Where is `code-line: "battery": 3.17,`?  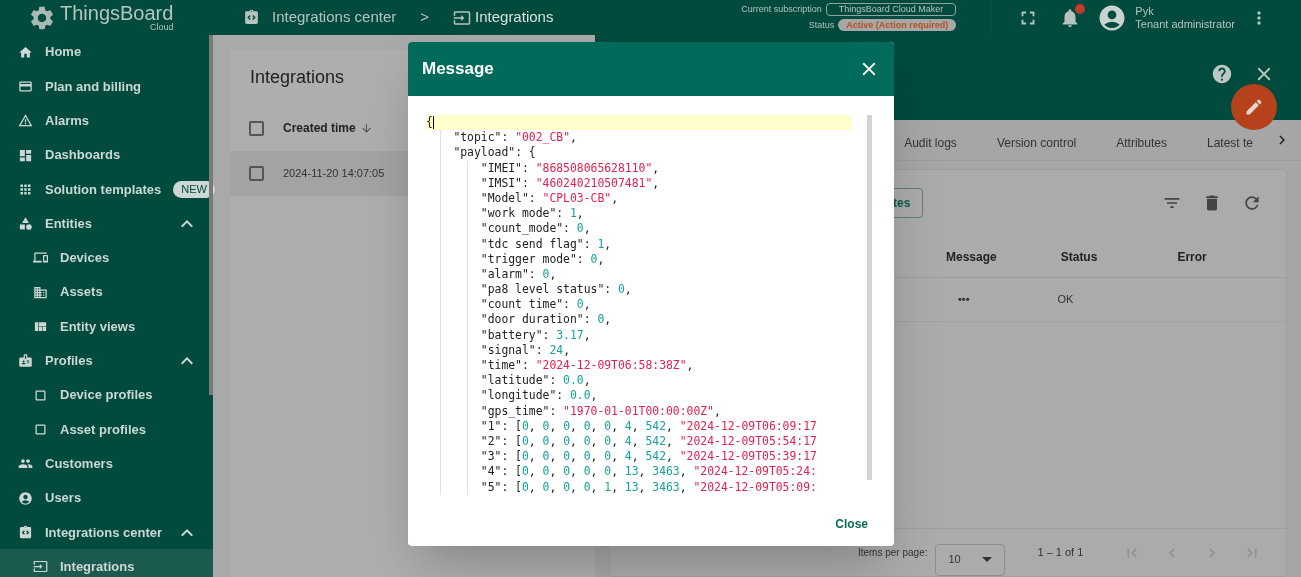 code-line: "battery": 3.17, is located at coordinates (536, 335).